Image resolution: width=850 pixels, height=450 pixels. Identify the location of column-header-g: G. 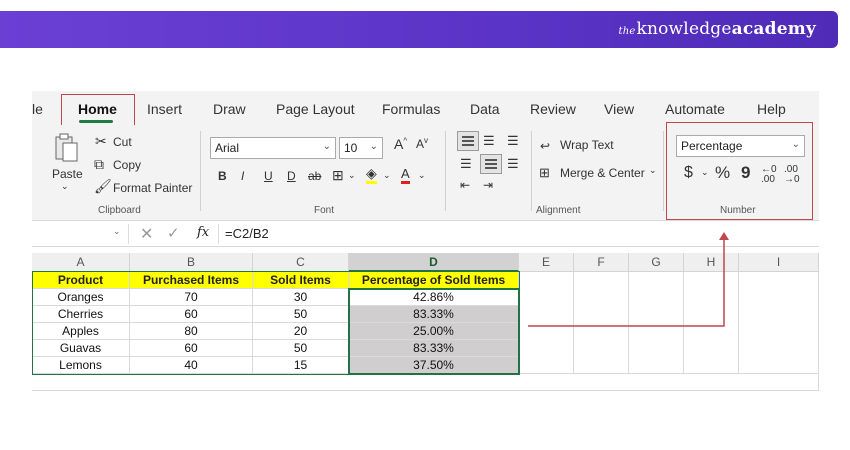
(656, 262).